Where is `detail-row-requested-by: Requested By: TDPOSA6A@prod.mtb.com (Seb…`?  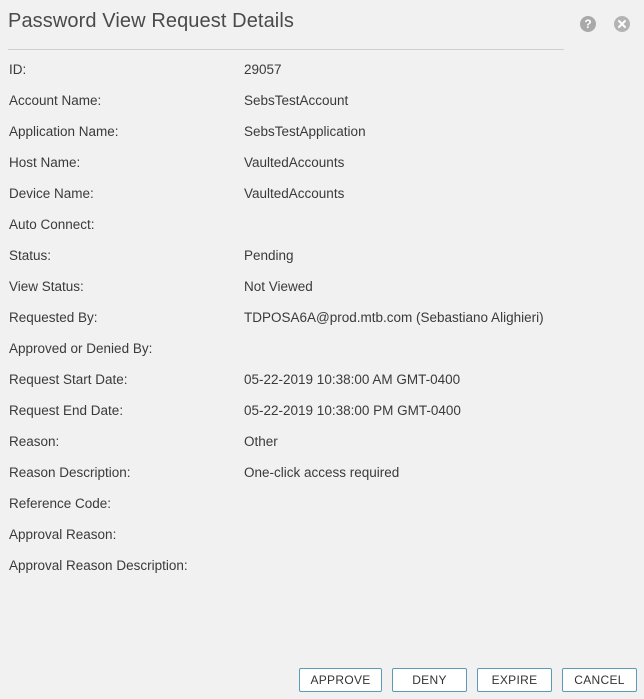 detail-row-requested-by: Requested By: TDPOSA6A@prod.mtb.com (Seb… is located at coordinates (319, 323).